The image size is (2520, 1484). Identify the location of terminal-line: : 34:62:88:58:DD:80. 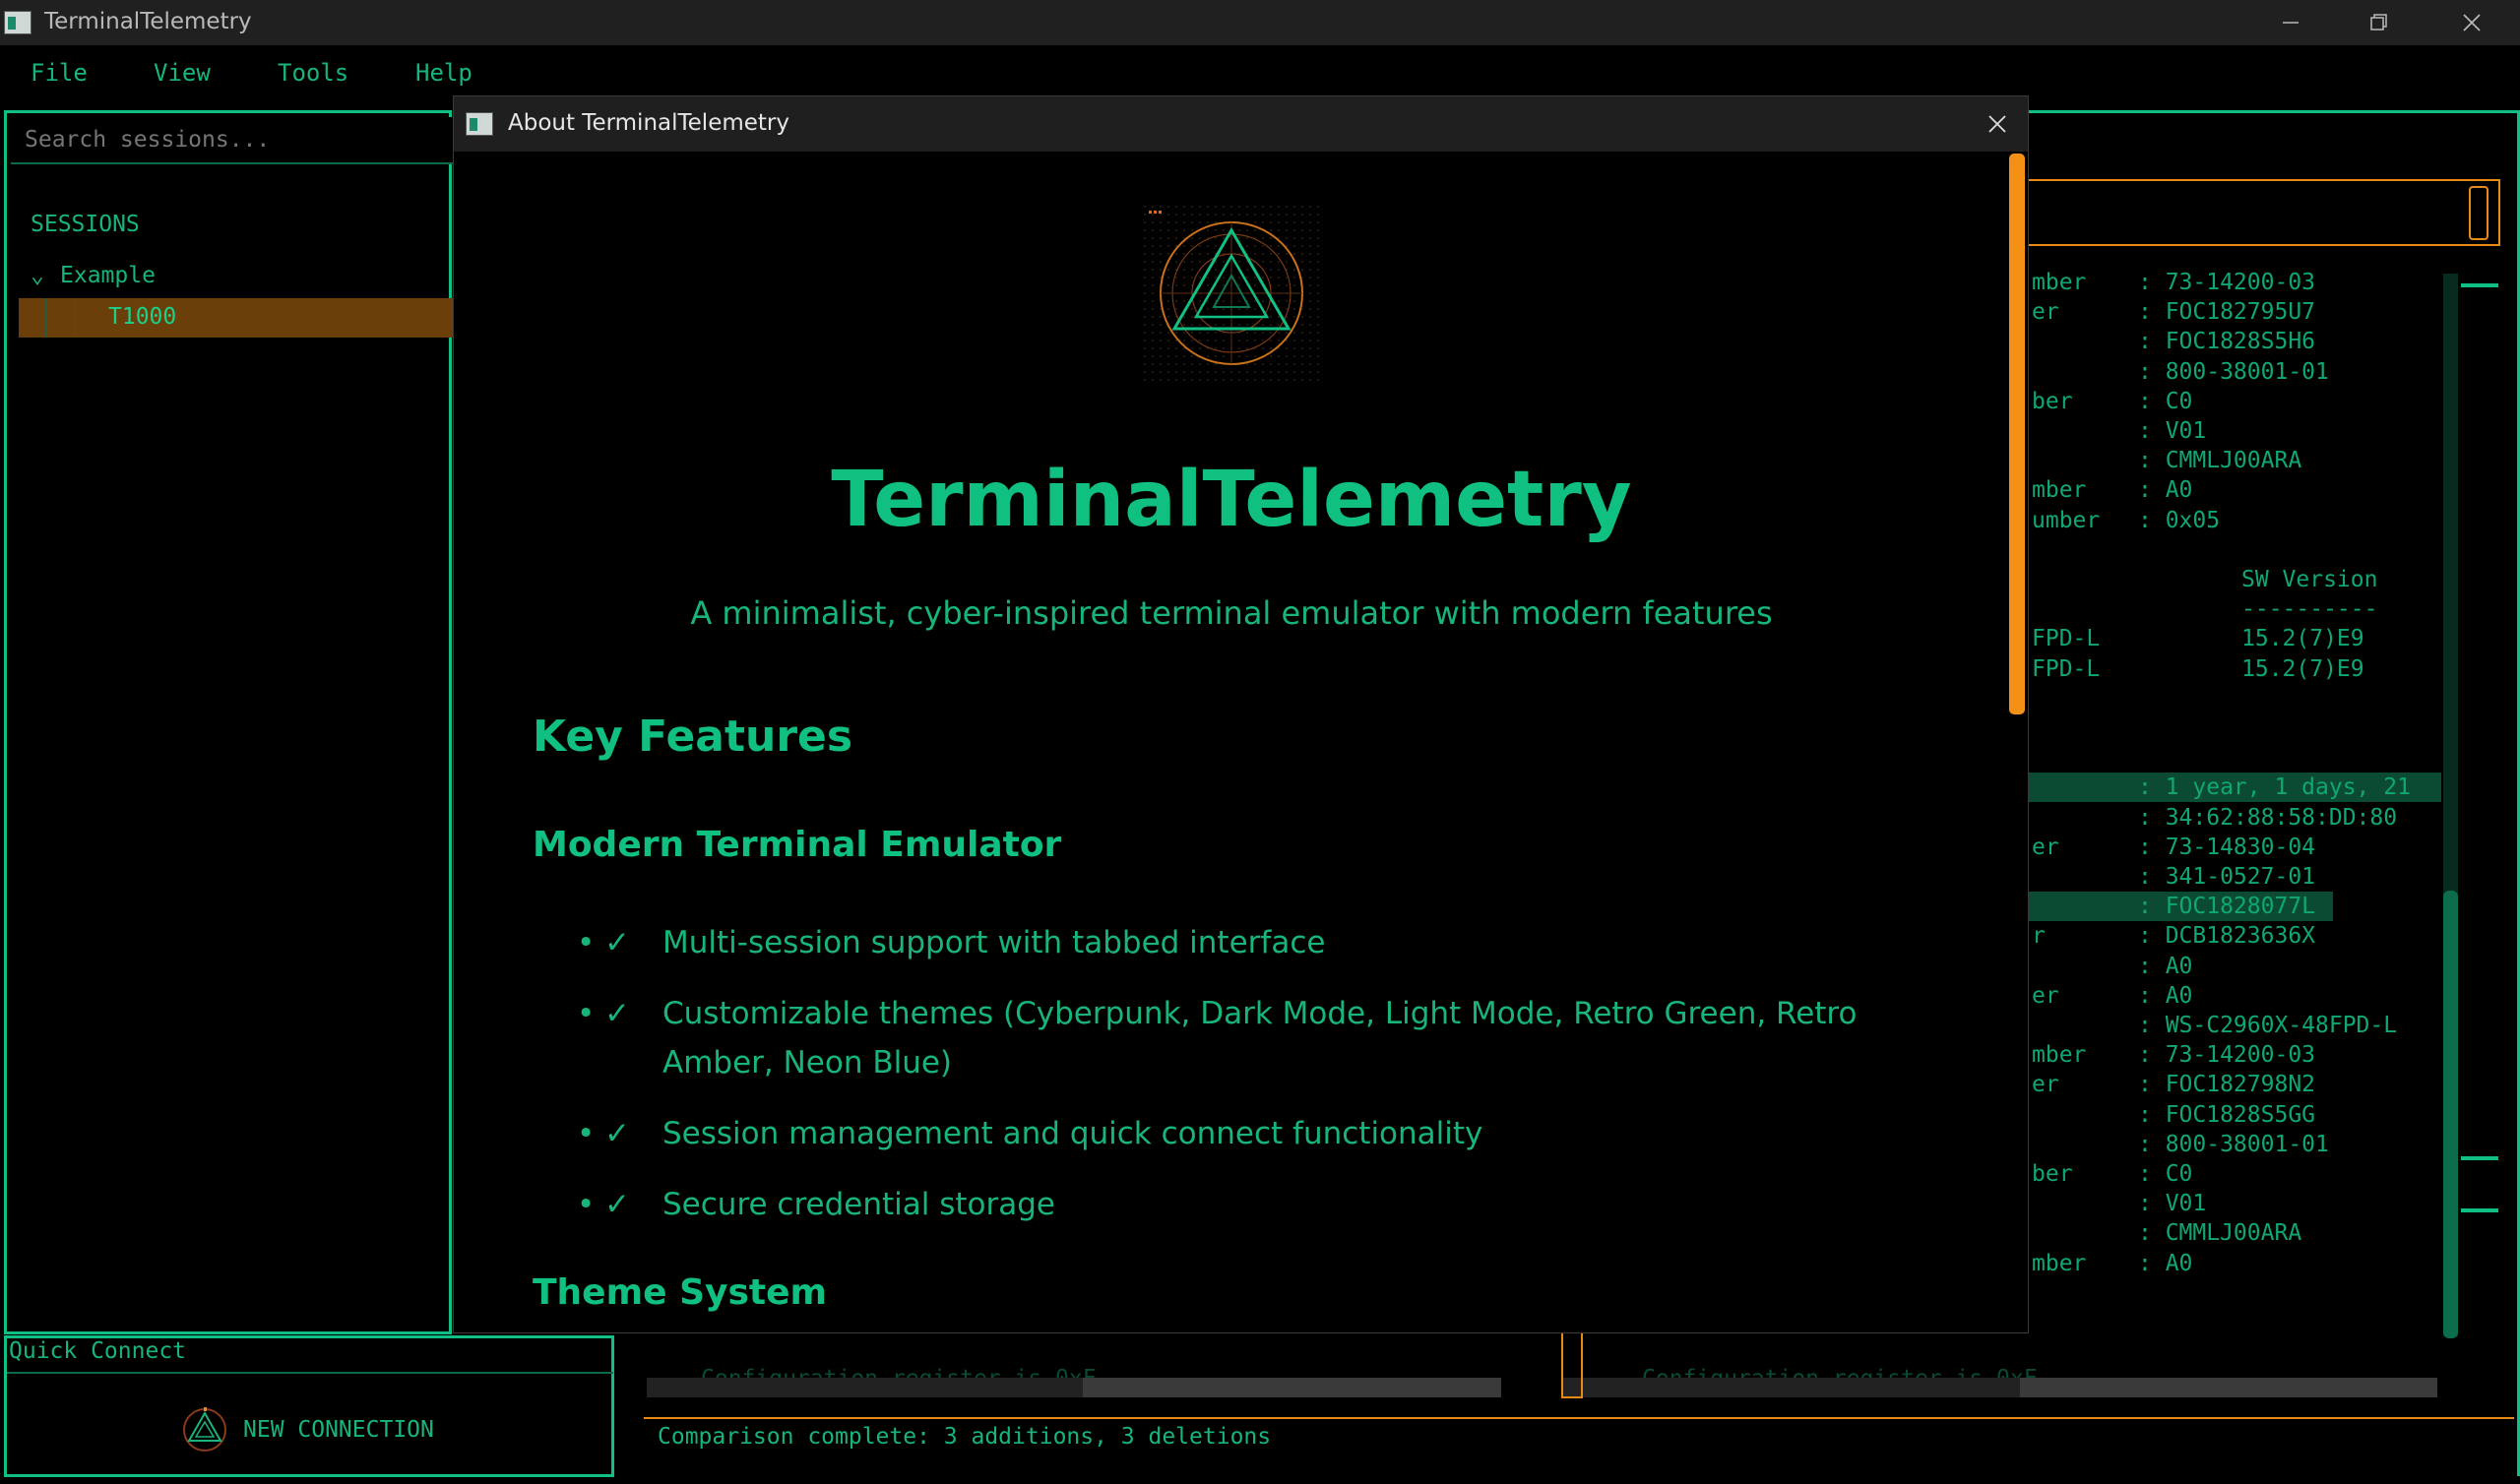
(2229, 818).